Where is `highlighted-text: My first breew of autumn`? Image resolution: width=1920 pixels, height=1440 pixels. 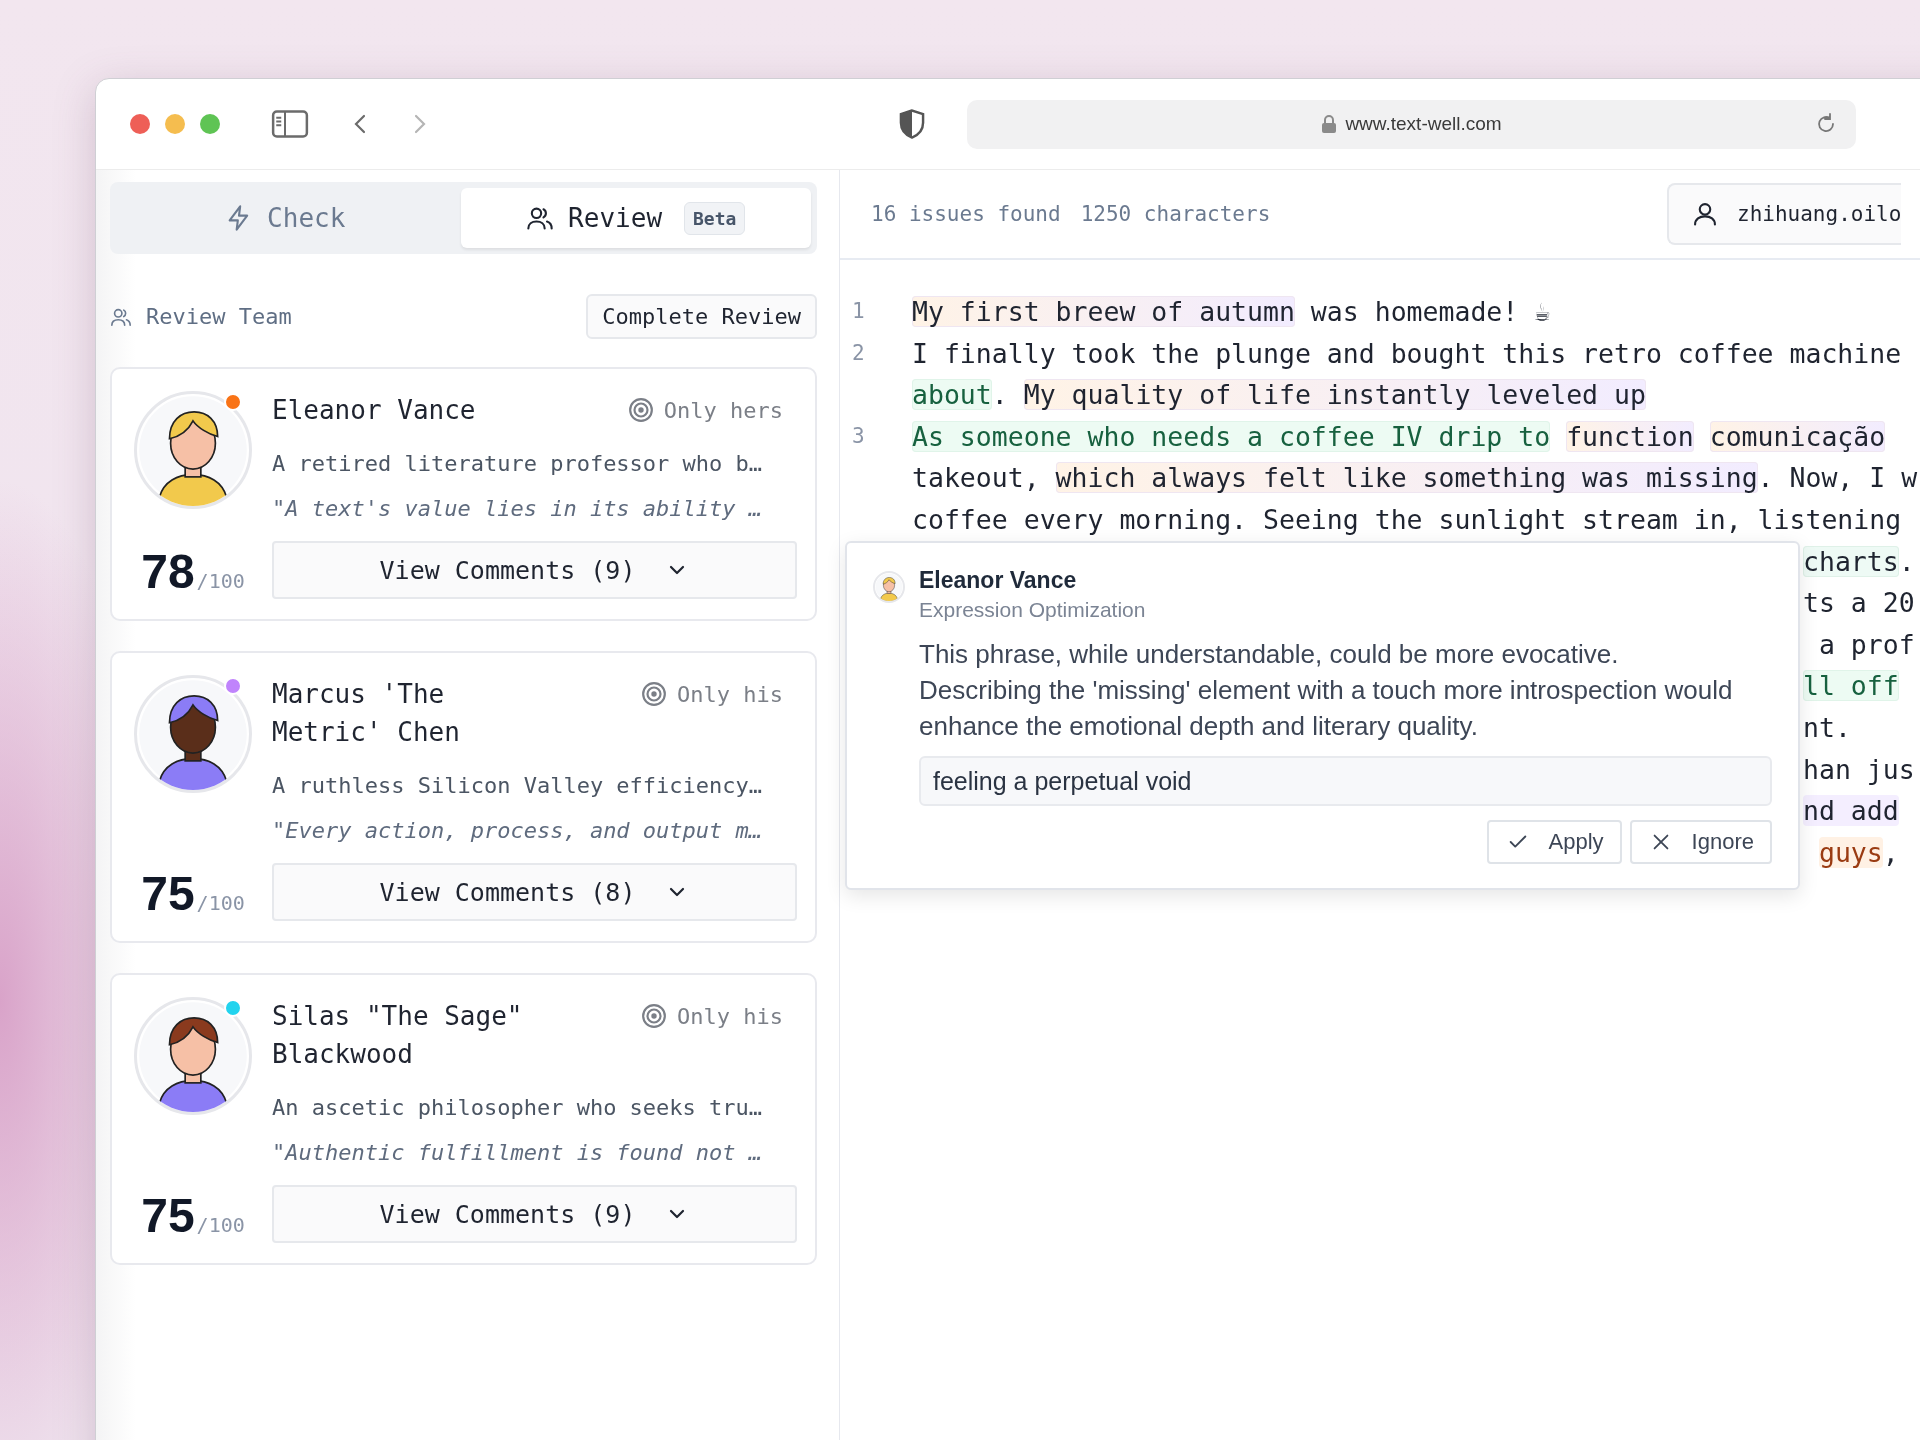
highlighted-text: My first breew of autumn is located at coordinates (1103, 311).